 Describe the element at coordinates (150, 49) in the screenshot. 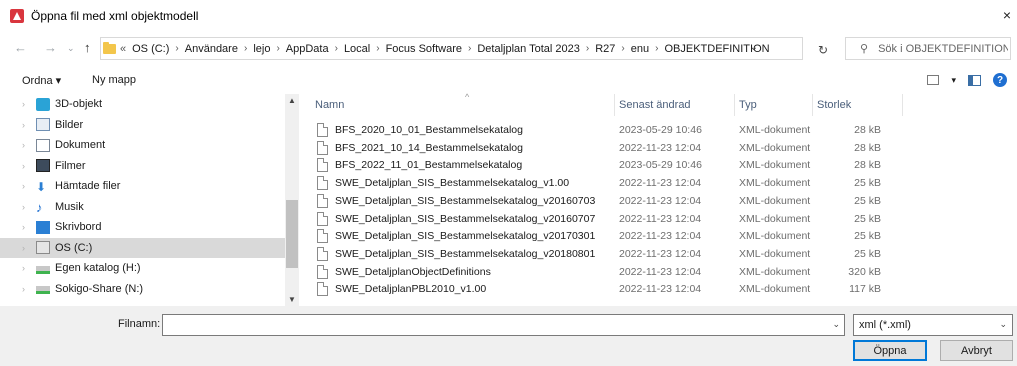

I see `breadcrumb-item: OS (C:)` at that location.